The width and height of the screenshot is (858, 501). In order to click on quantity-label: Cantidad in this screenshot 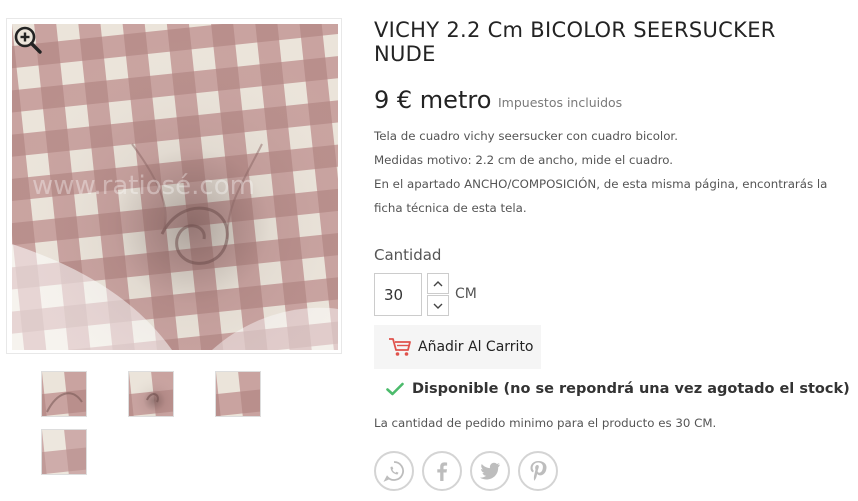, I will do `click(408, 255)`.